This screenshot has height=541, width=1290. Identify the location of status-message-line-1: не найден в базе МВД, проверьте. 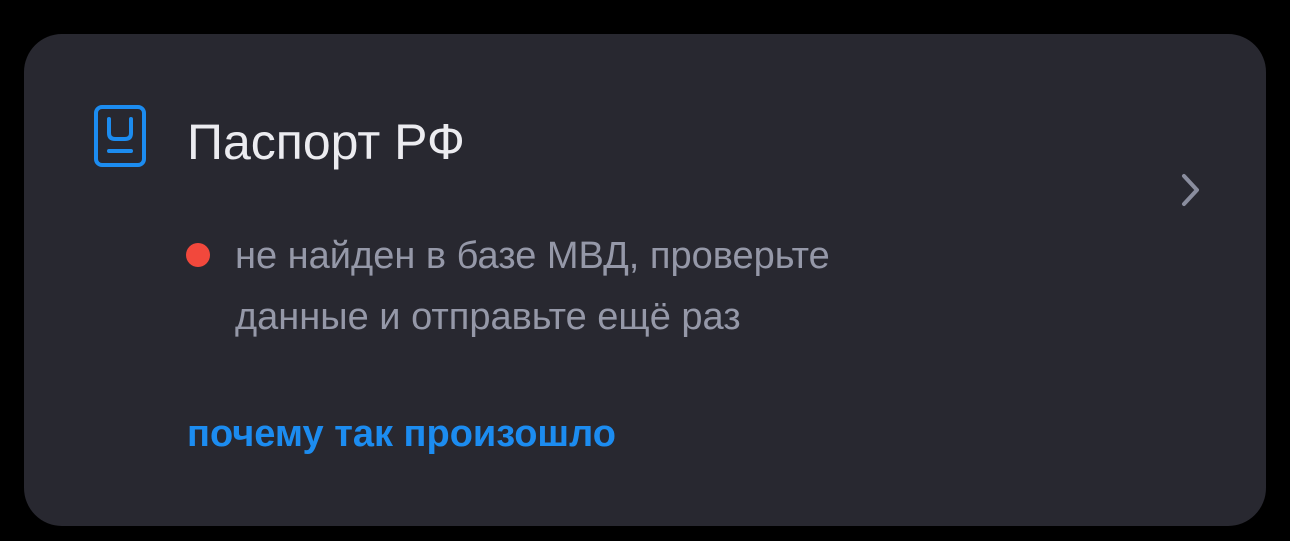
(532, 256).